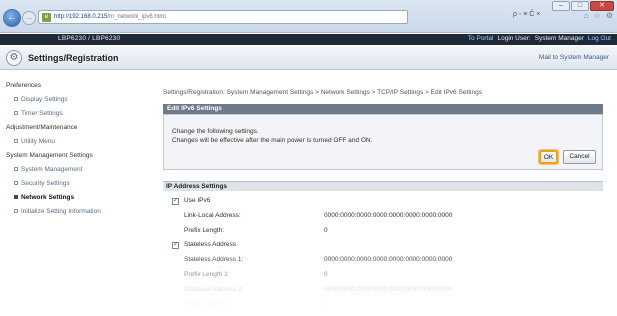  What do you see at coordinates (561, 6) in the screenshot?
I see `minimize-button: –` at bounding box center [561, 6].